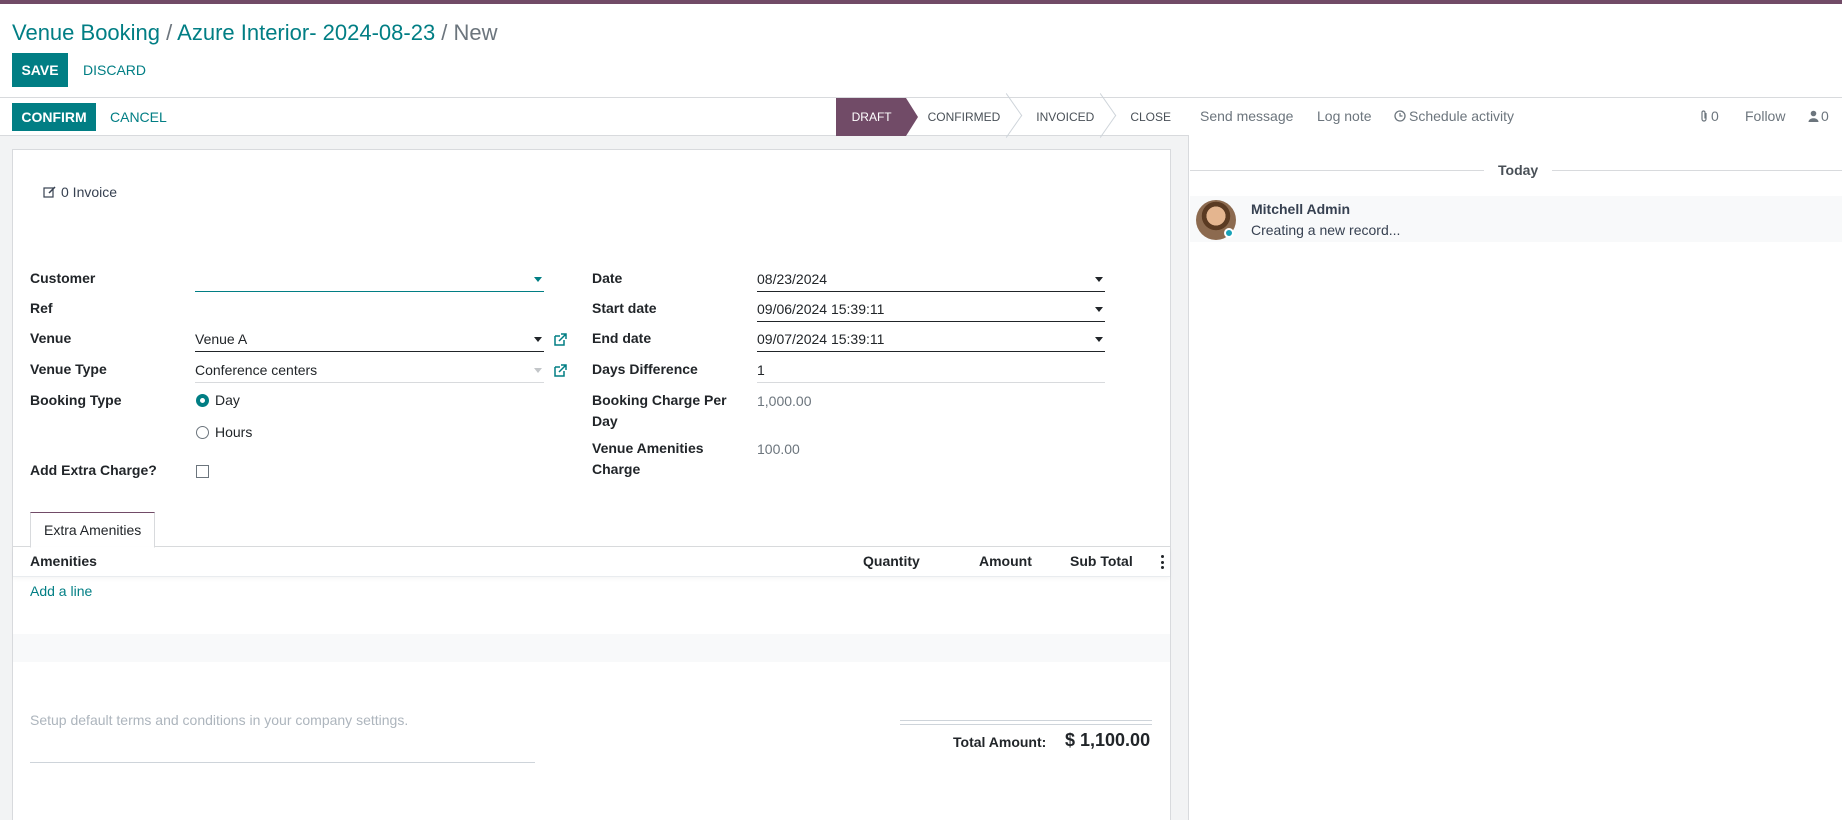 The image size is (1842, 820). I want to click on venue-type-label: Venue Type, so click(68, 369).